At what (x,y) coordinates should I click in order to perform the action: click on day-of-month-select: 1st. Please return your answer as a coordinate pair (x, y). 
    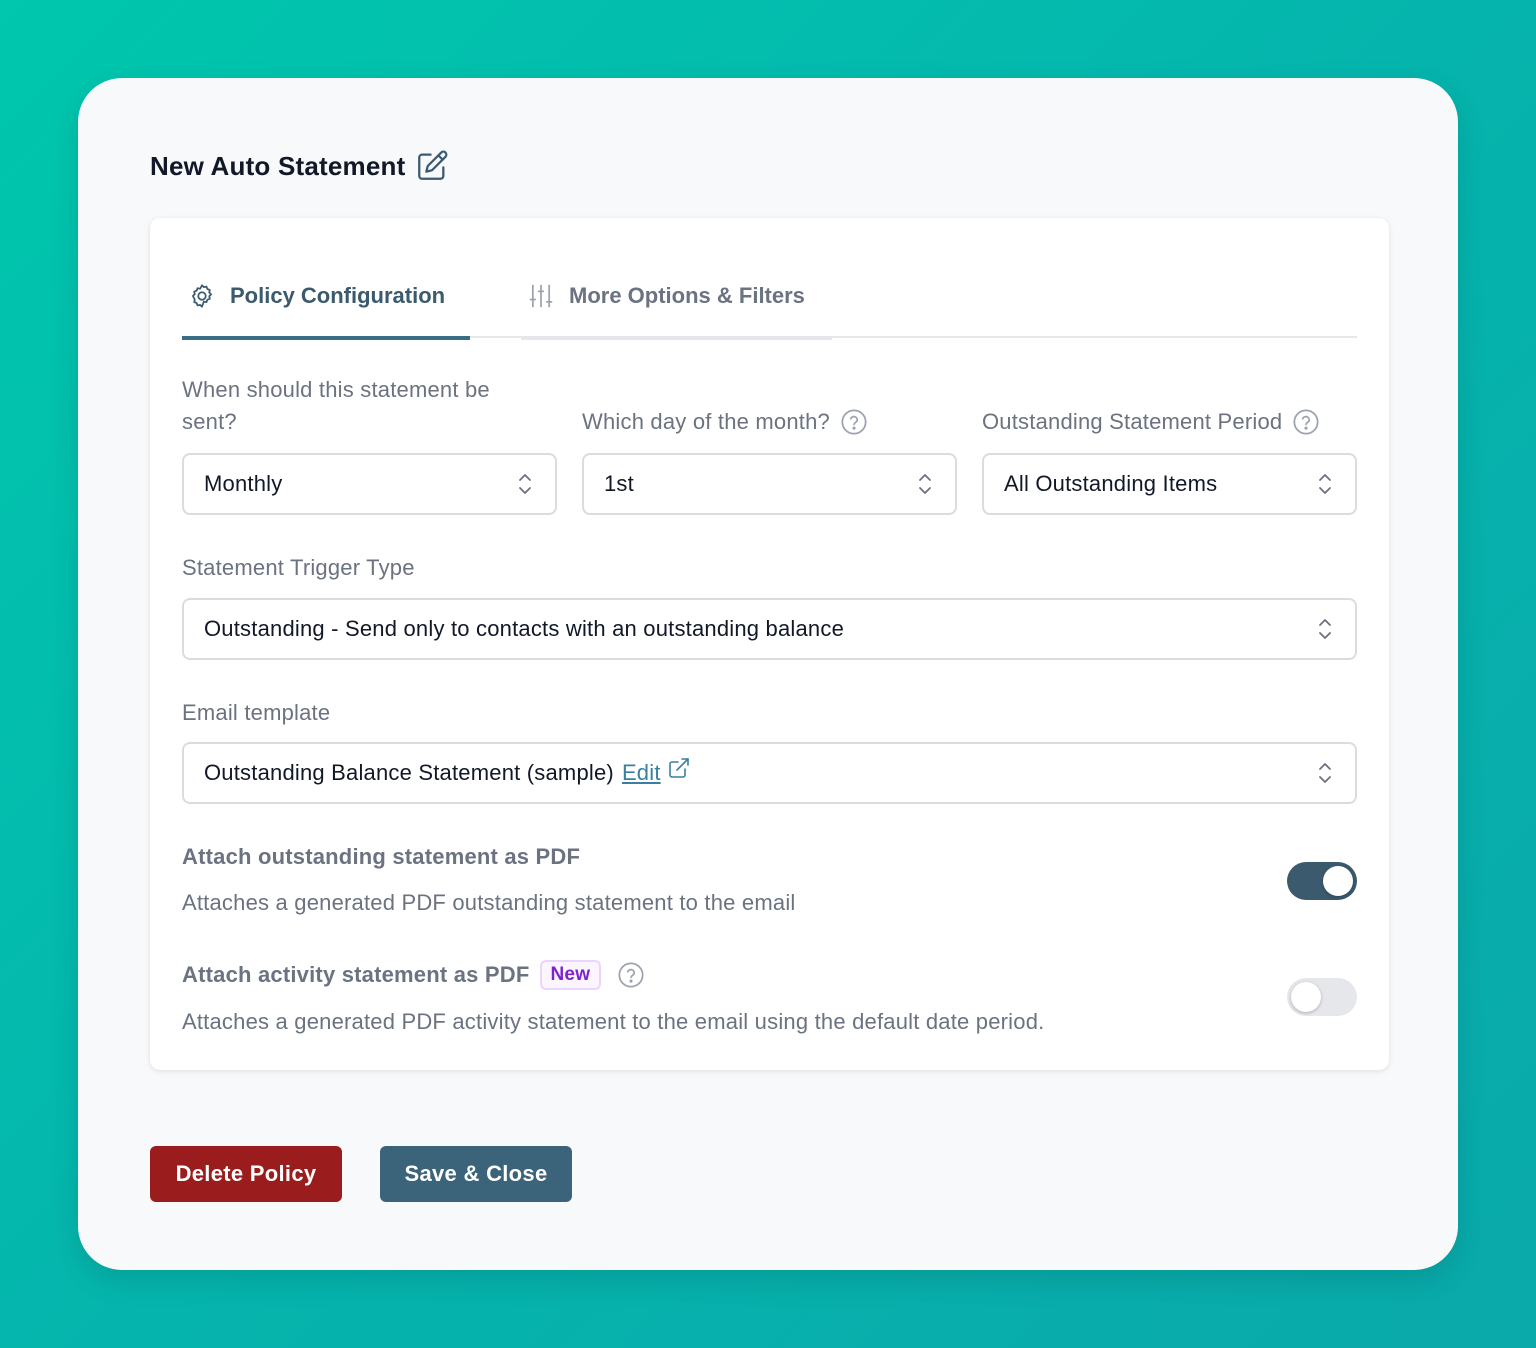
    Looking at the image, I should click on (769, 484).